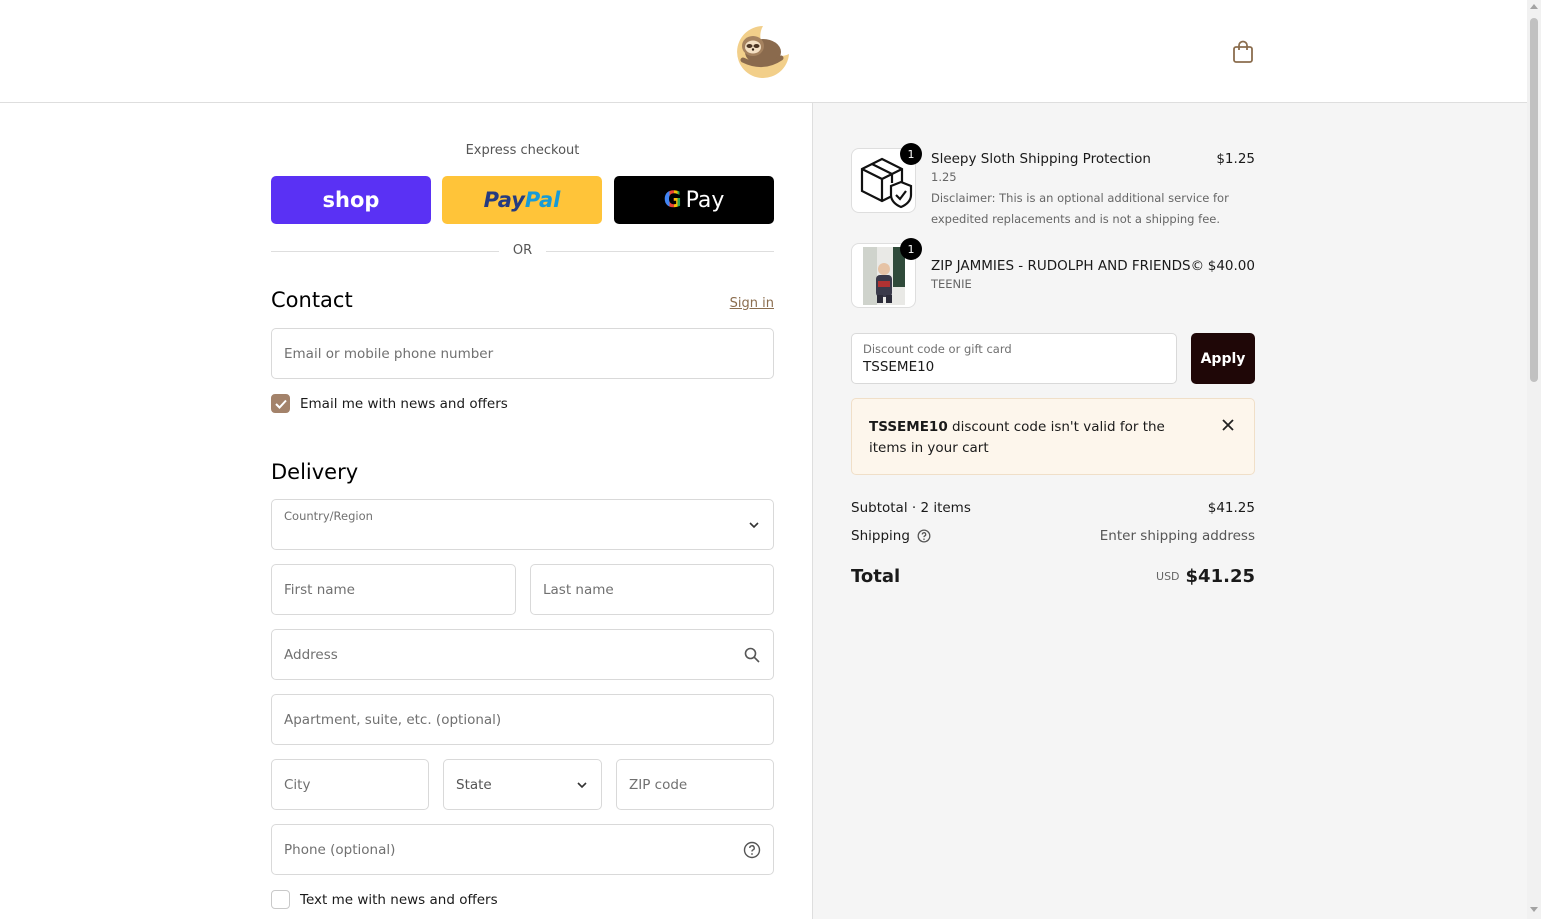  I want to click on apartment-input, so click(522, 719).